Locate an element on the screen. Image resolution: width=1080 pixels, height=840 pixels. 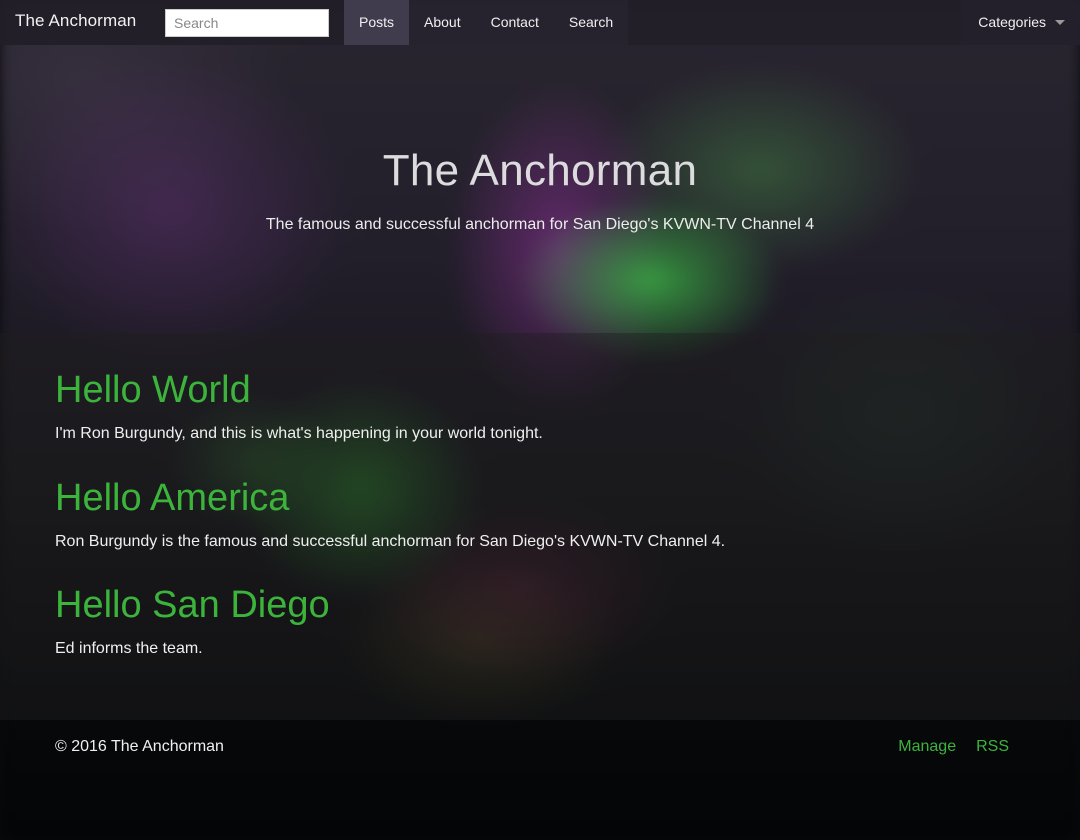
post-title-link: Hello World is located at coordinates (153, 390).